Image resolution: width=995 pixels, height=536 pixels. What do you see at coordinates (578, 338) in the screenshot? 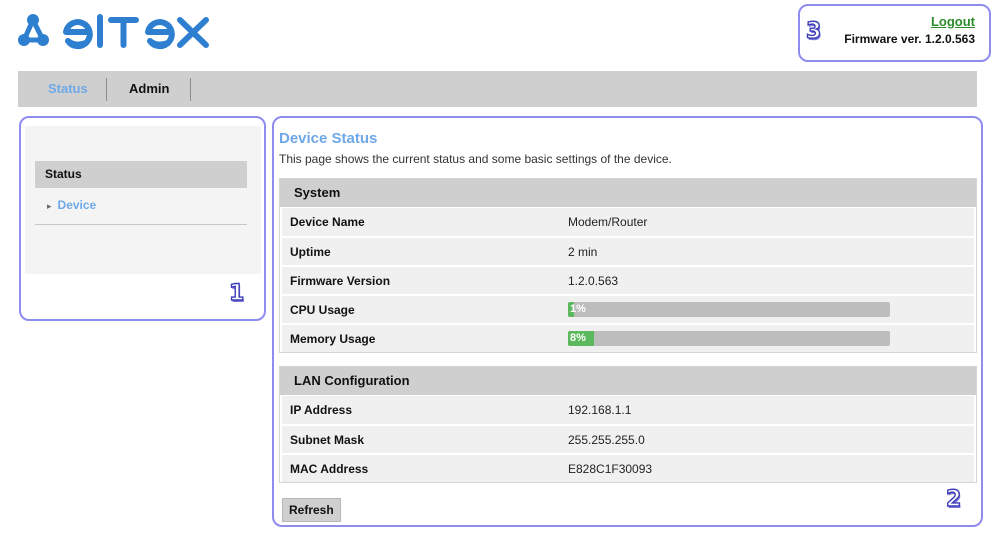
I see `memory-usage-percent: 8%` at bounding box center [578, 338].